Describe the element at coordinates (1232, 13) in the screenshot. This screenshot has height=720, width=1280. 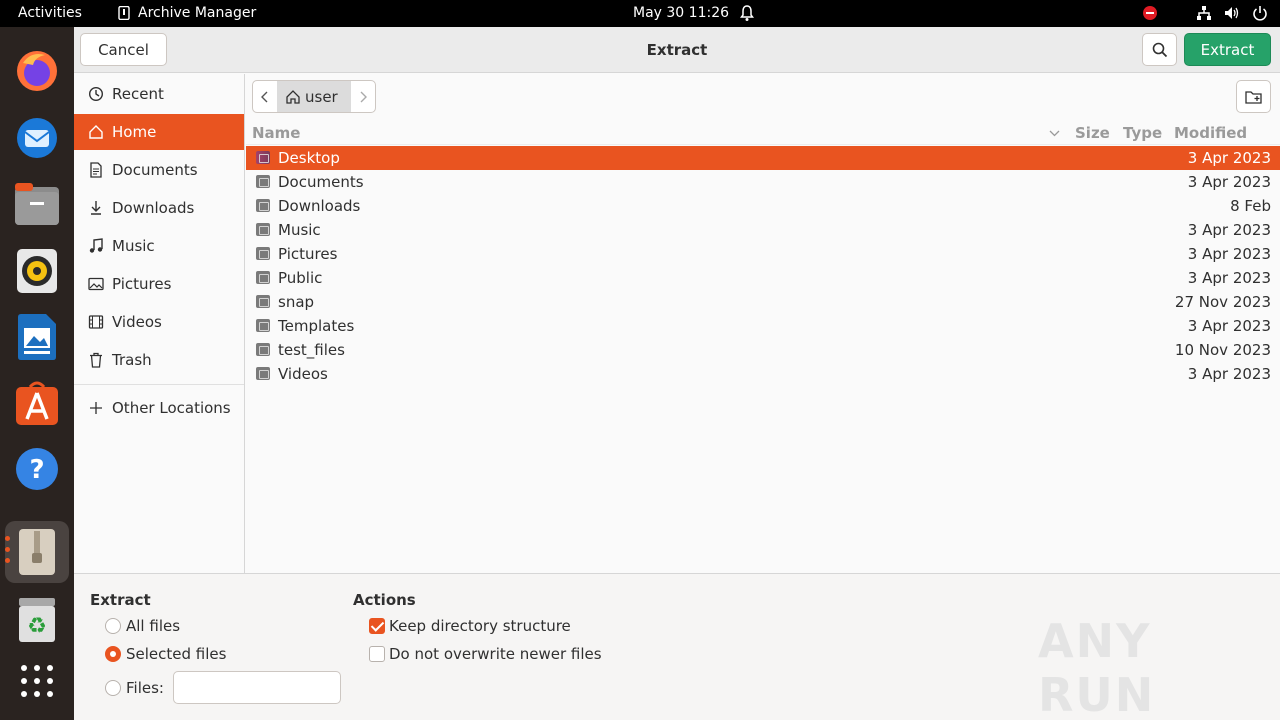
I see `volume-icon` at that location.